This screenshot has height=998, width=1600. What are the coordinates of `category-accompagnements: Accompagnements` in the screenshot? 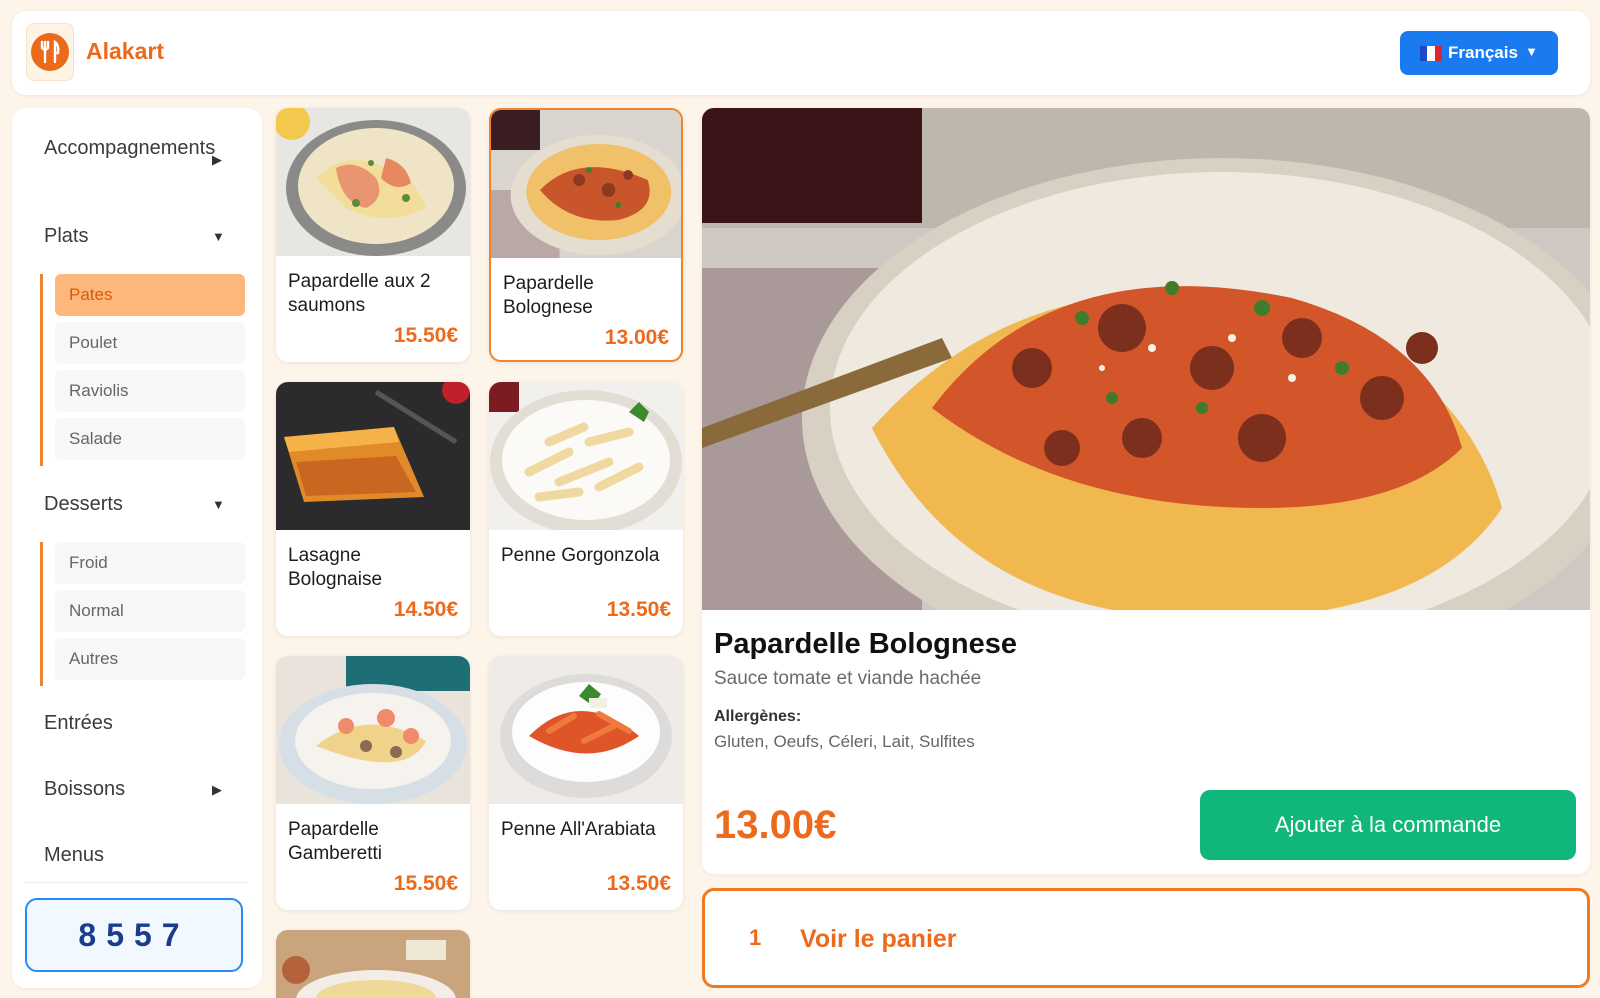 It's located at (129, 148).